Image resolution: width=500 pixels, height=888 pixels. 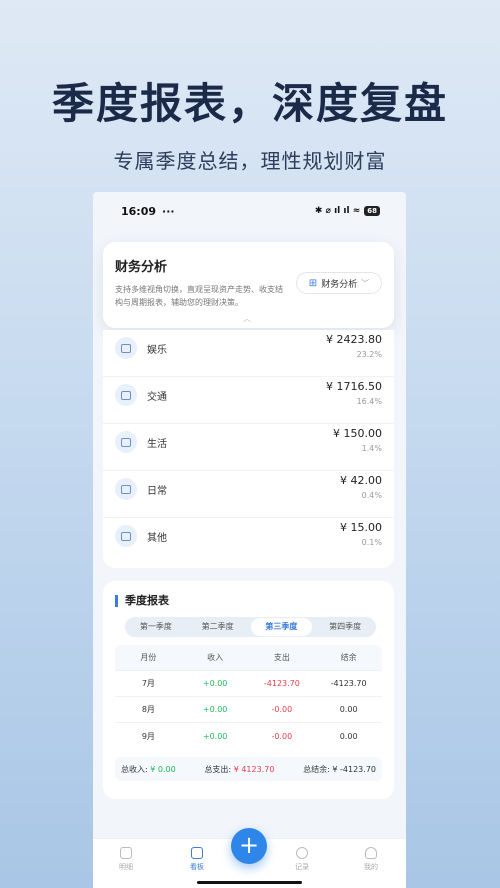 I want to click on cell-expense: -4123.70, so click(x=281, y=683).